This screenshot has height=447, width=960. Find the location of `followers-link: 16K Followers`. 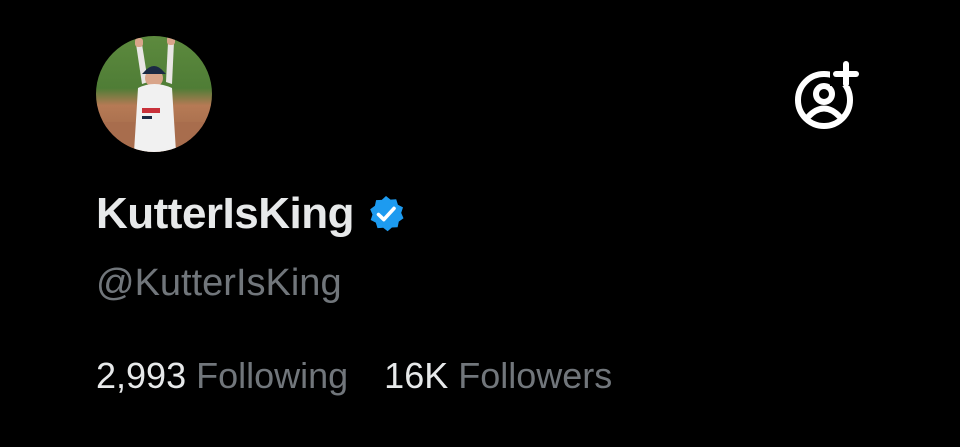

followers-link: 16K Followers is located at coordinates (498, 376).